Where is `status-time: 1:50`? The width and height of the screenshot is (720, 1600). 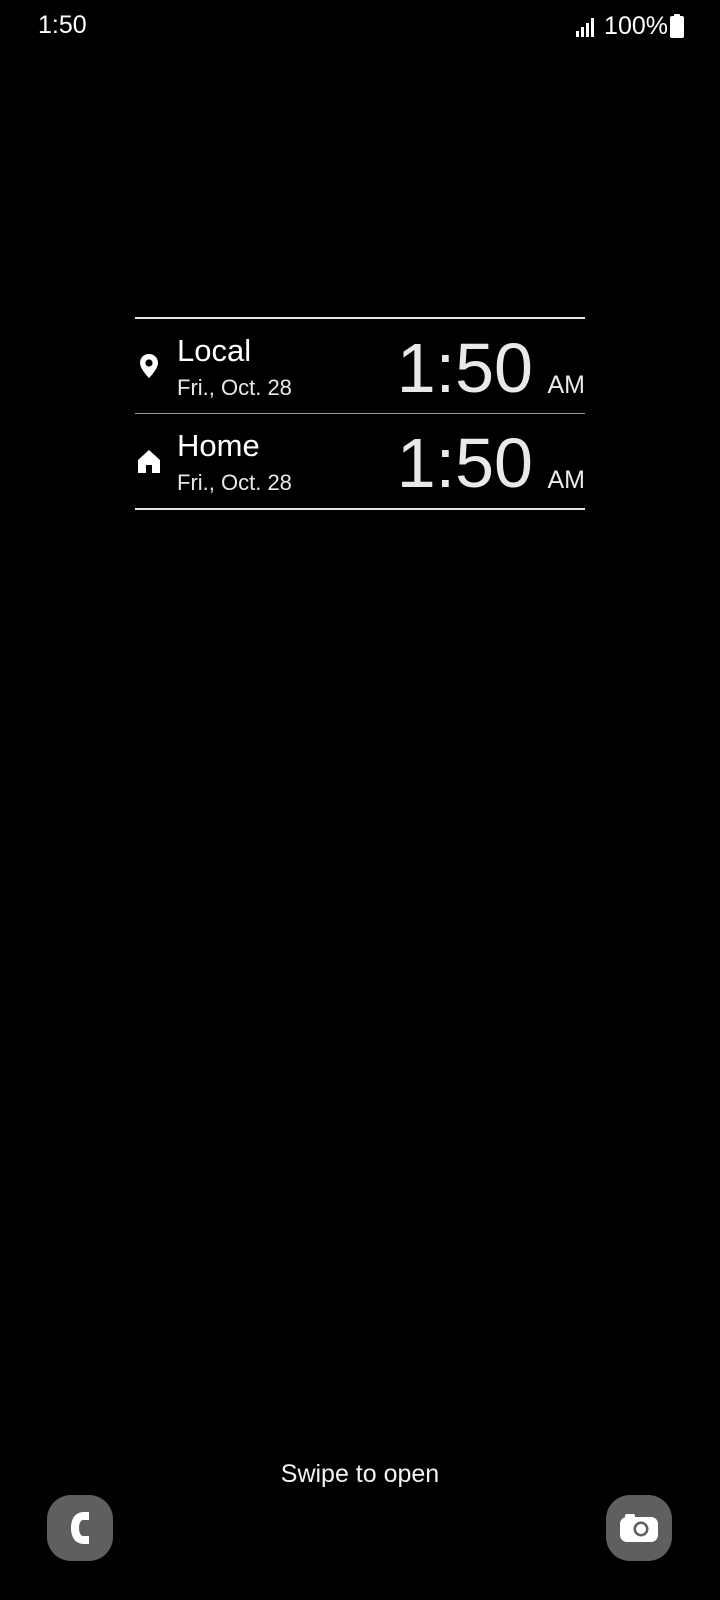 status-time: 1:50 is located at coordinates (62, 25).